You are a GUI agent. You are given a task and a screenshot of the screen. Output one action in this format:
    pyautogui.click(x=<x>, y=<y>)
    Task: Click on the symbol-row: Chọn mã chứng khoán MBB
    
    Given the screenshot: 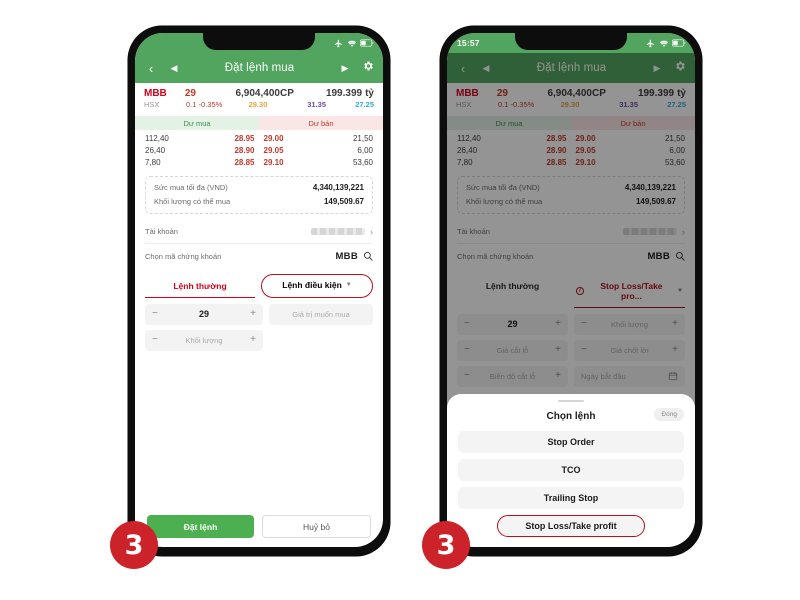 What is the action you would take?
    pyautogui.click(x=259, y=256)
    